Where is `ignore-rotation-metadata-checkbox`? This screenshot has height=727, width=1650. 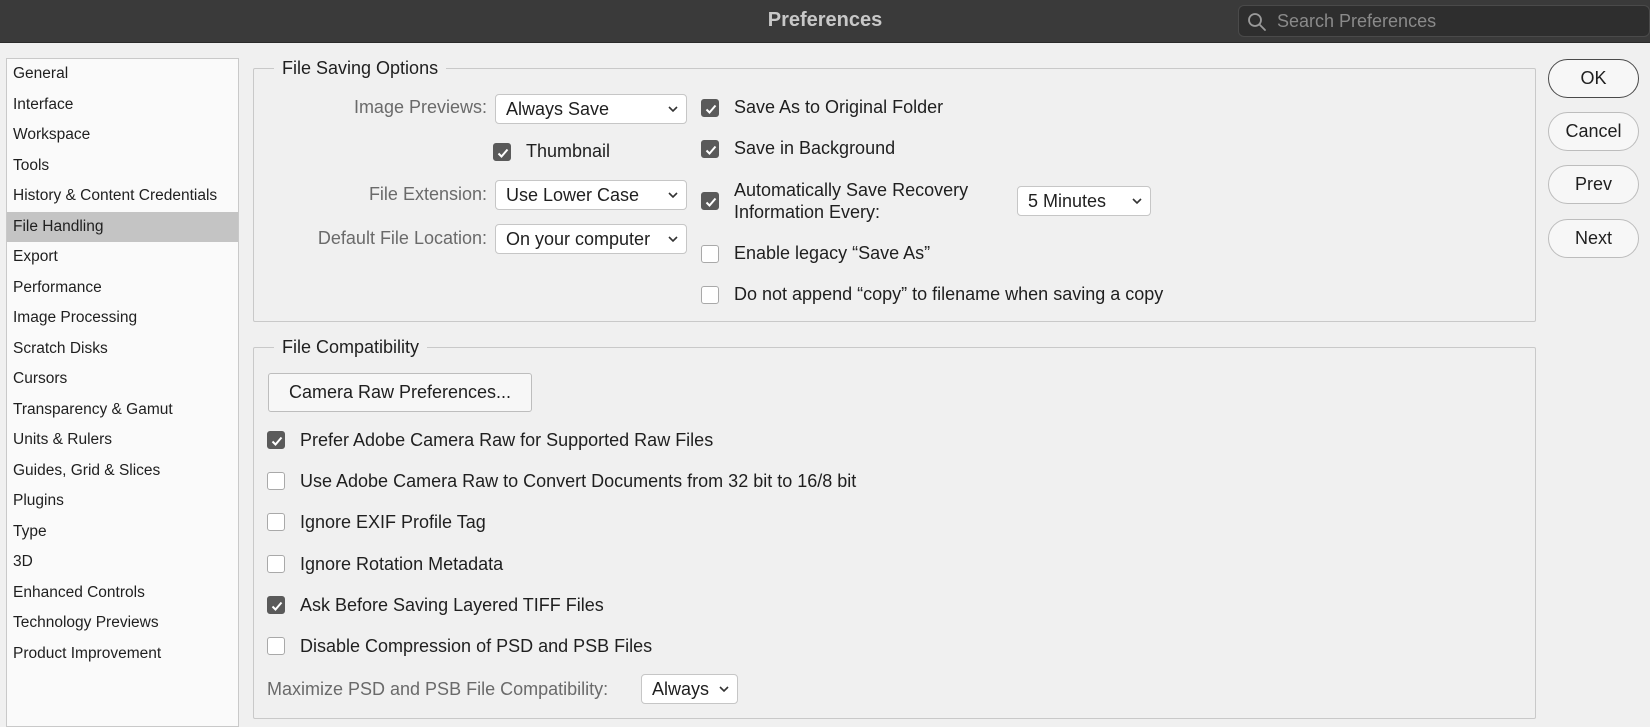 ignore-rotation-metadata-checkbox is located at coordinates (276, 564).